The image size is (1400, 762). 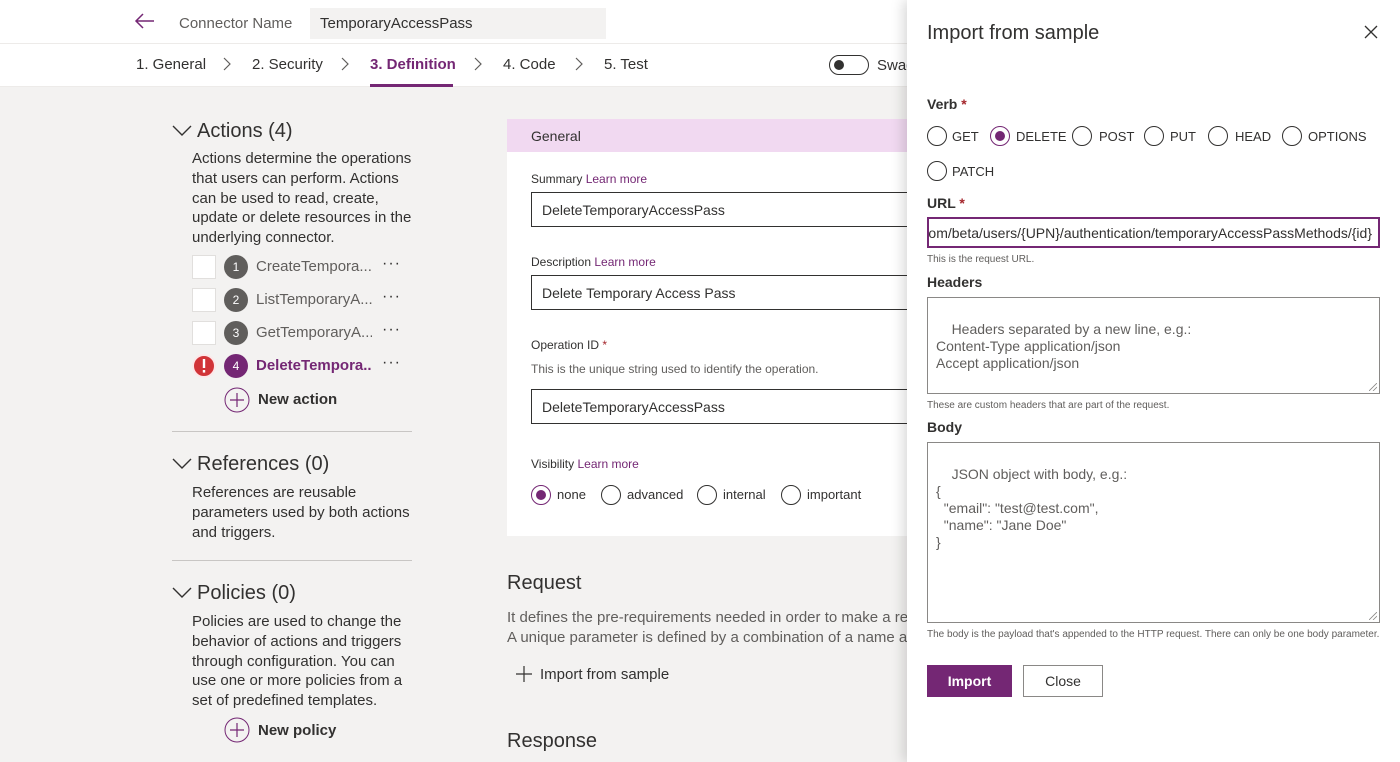 What do you see at coordinates (544, 583) in the screenshot?
I see `request-title: Request` at bounding box center [544, 583].